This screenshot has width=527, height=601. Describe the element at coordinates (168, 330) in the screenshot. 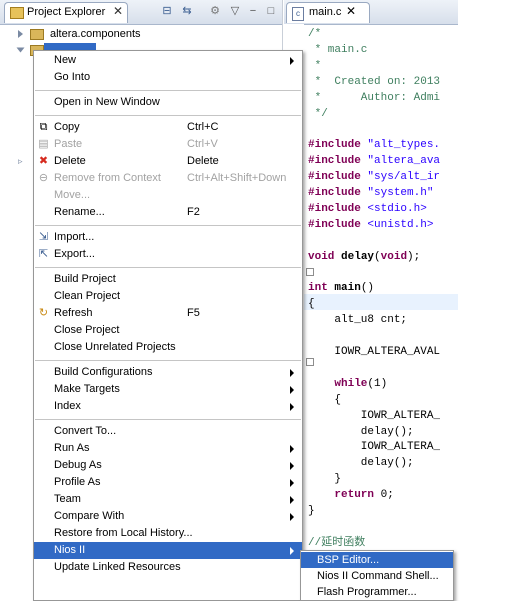

I see `menu-item-close-project: Close Project` at that location.